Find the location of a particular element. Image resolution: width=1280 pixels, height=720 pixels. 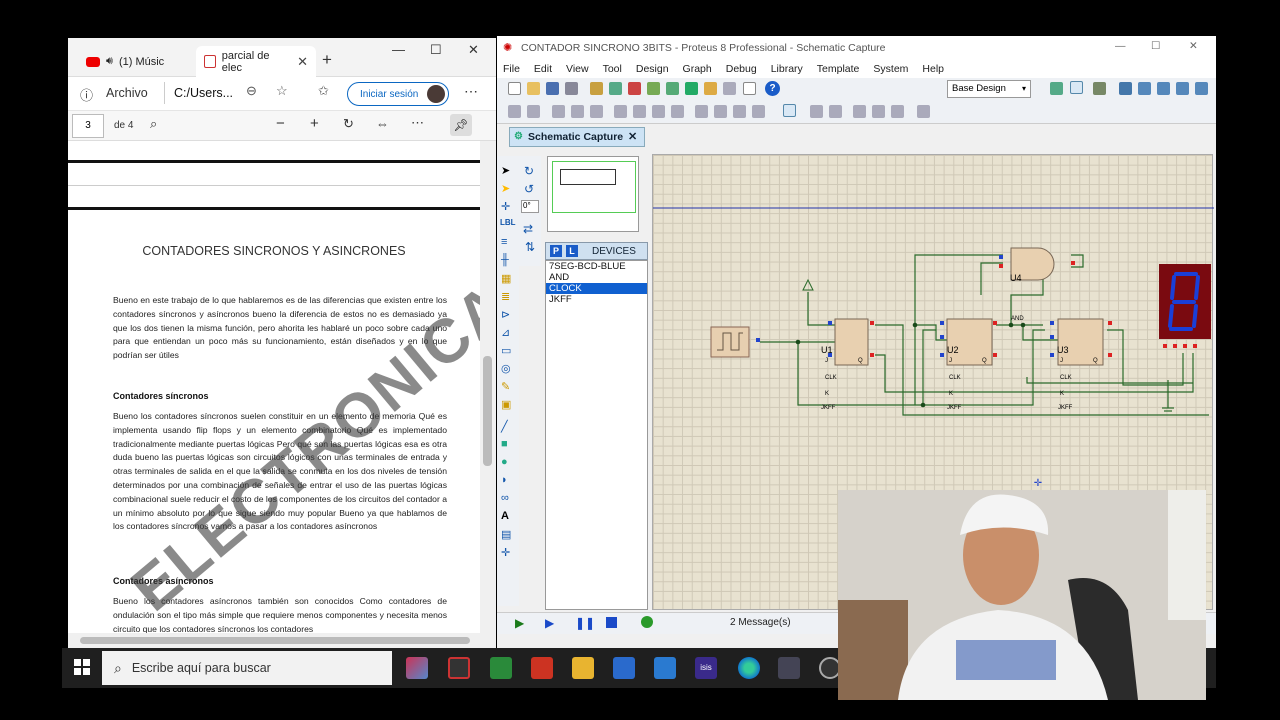

zoom-all-icon is located at coordinates (1182, 88).